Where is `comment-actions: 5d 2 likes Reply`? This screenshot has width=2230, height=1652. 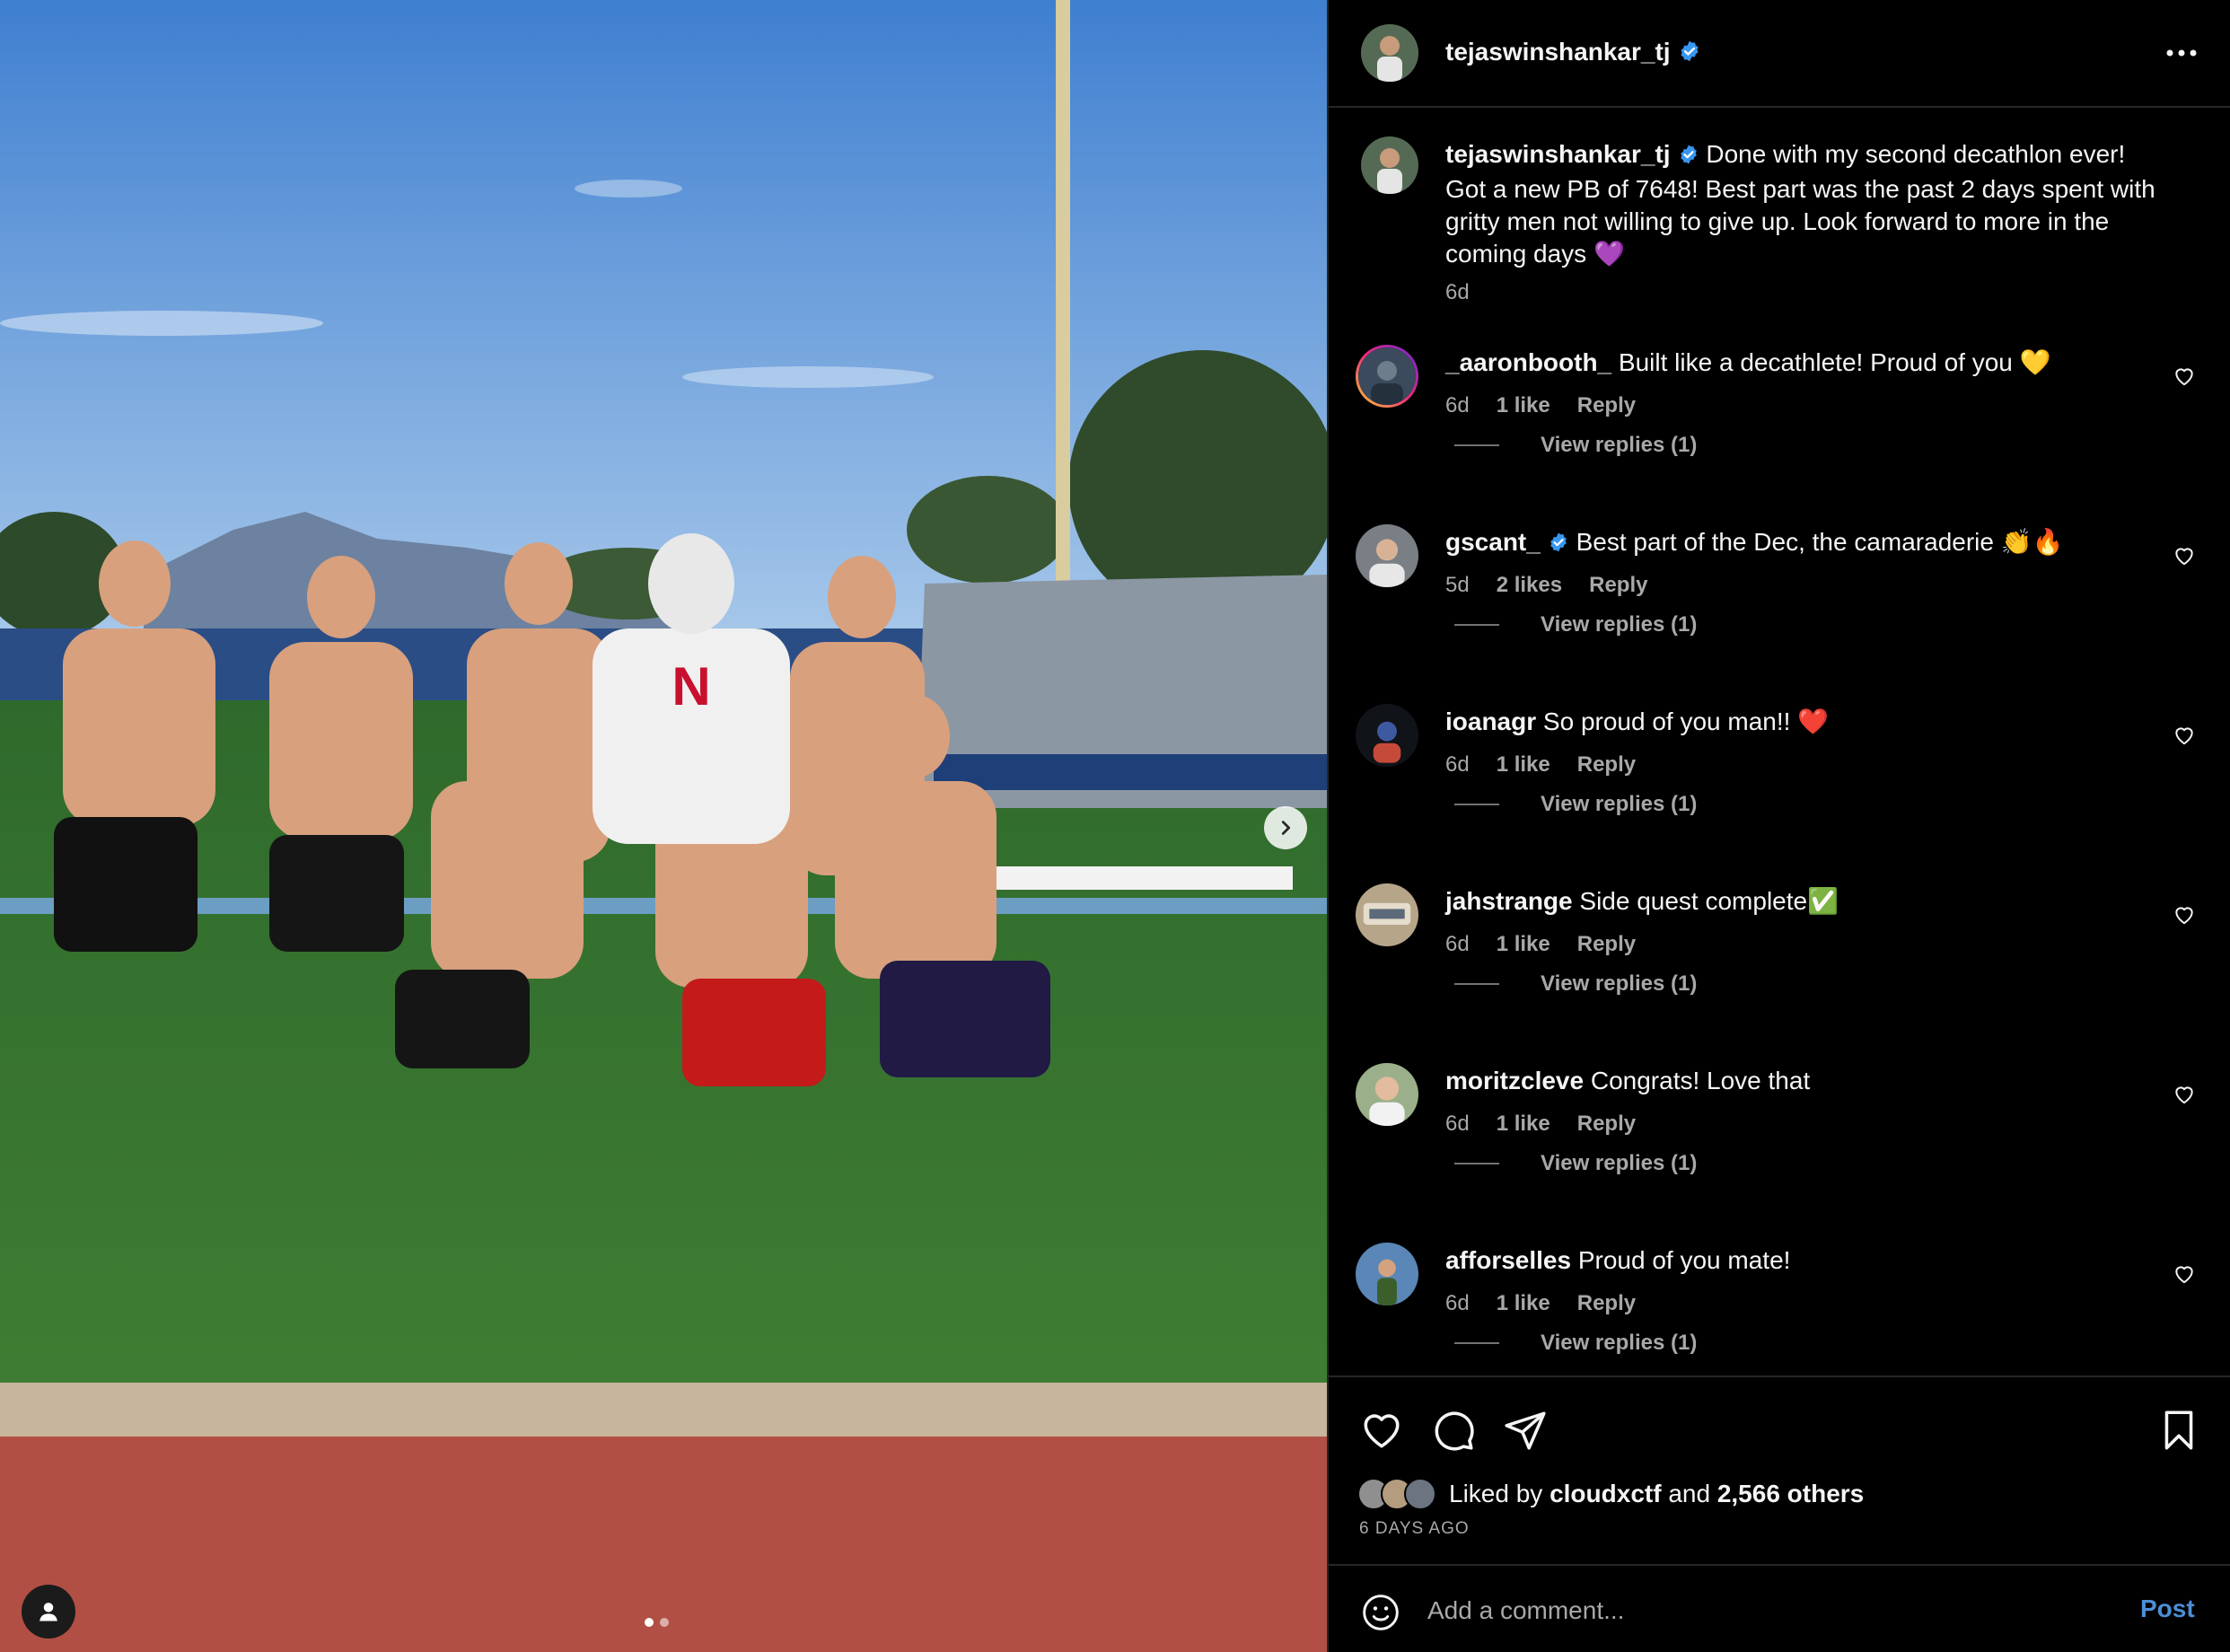 comment-actions: 5d 2 likes Reply is located at coordinates (1546, 586).